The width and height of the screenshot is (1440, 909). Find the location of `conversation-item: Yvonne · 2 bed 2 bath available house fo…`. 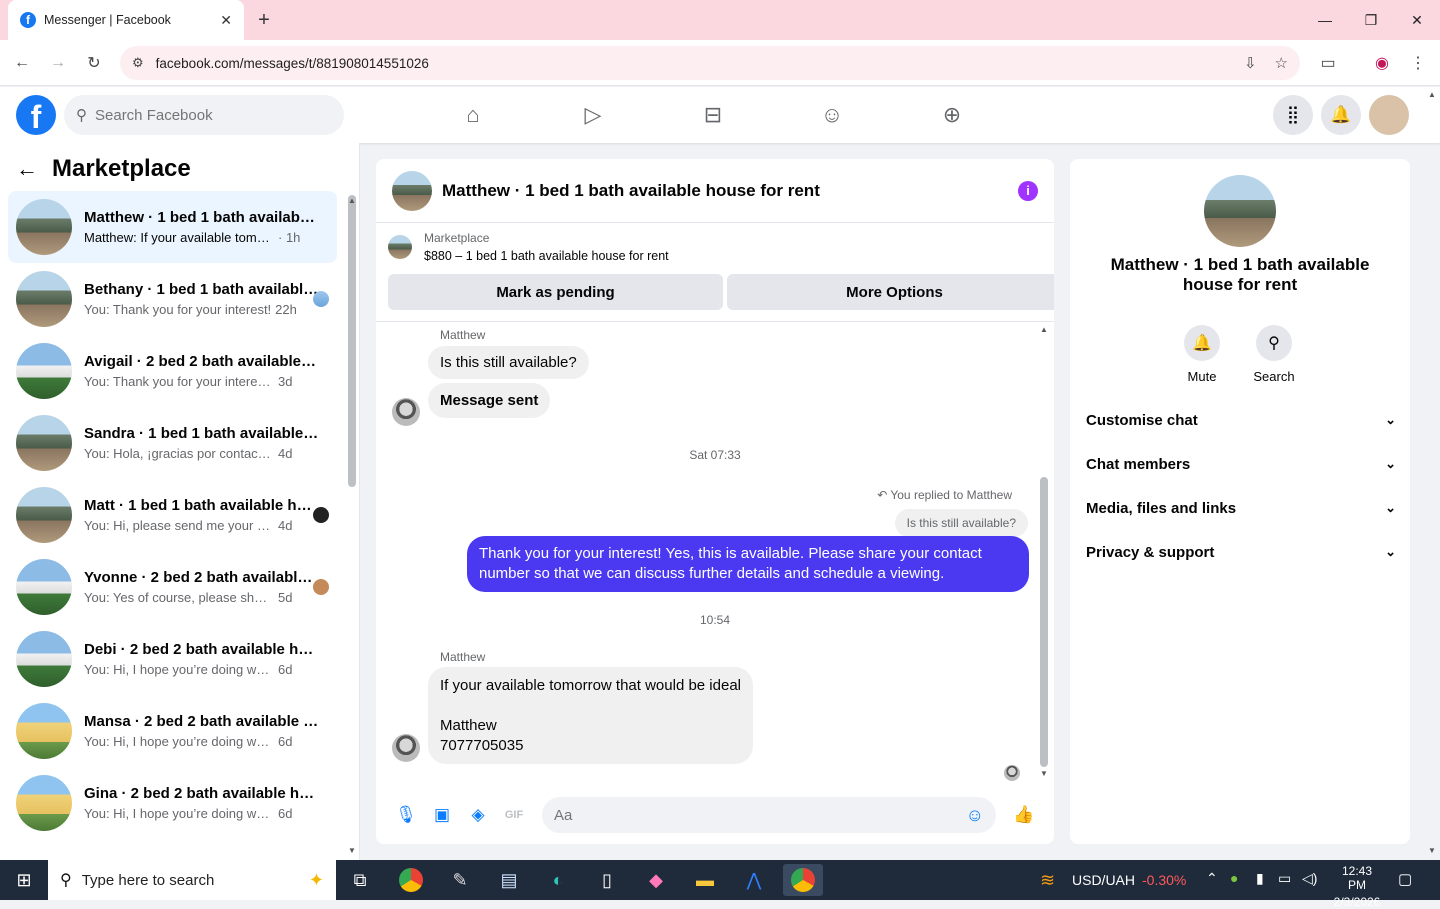

conversation-item: Yvonne · 2 bed 2 bath available house fo… is located at coordinates (172, 587).